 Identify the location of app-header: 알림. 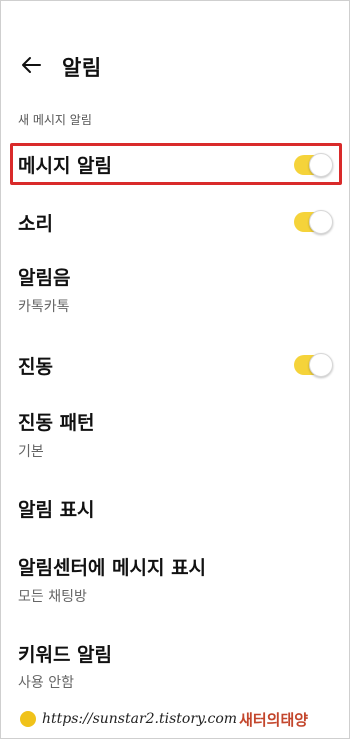
(175, 65).